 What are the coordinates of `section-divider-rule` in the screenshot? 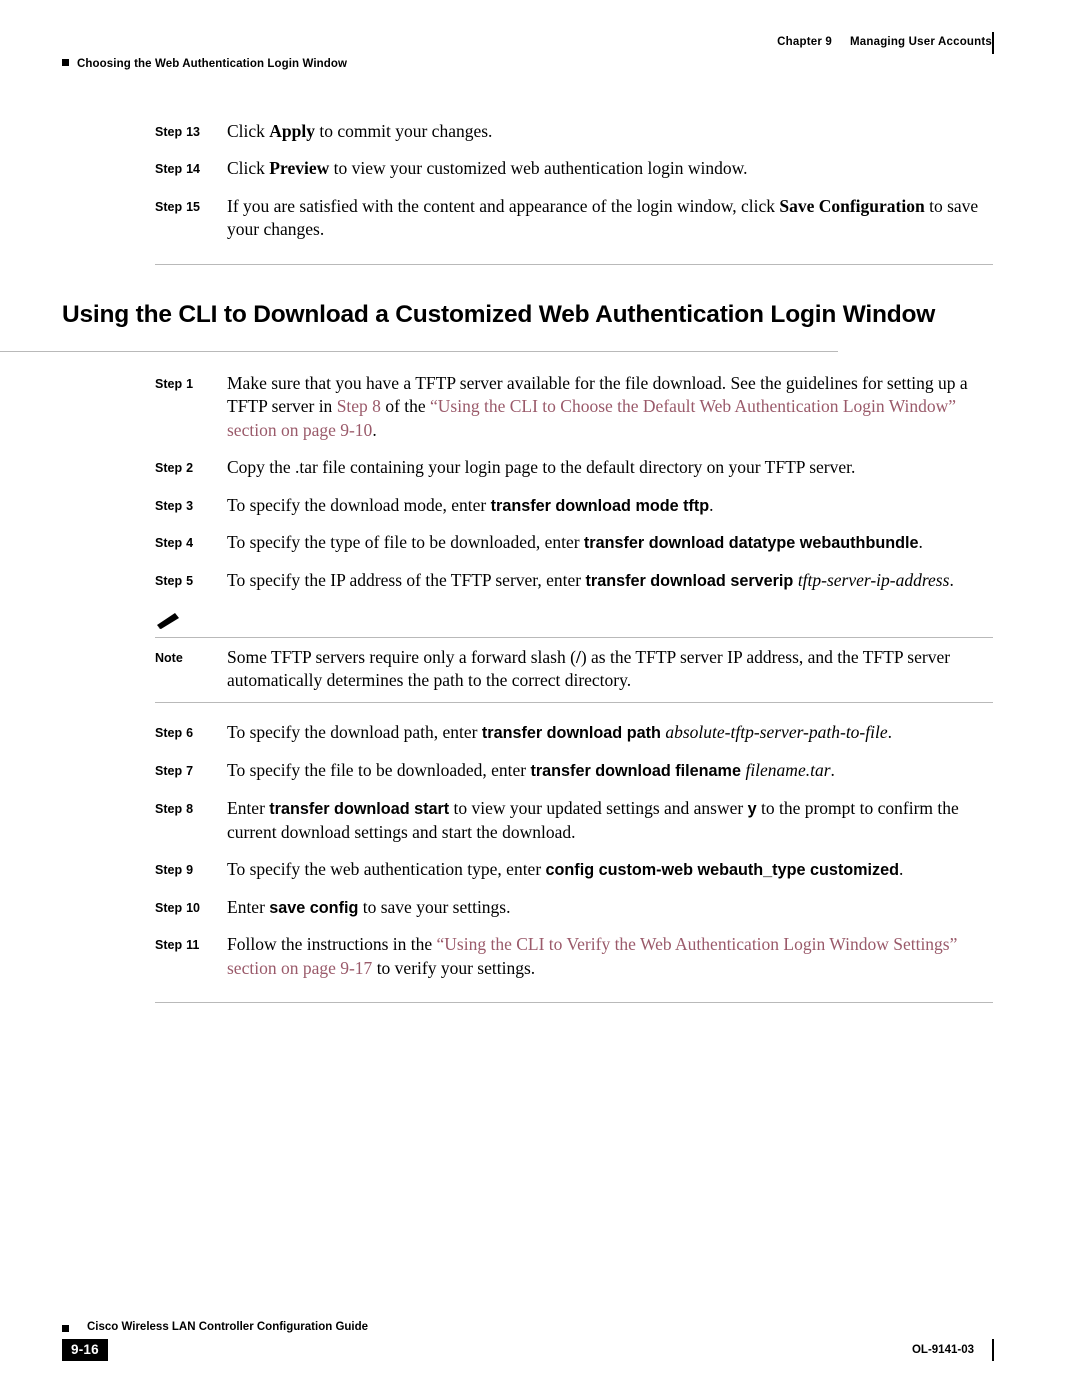 It's located at (574, 264).